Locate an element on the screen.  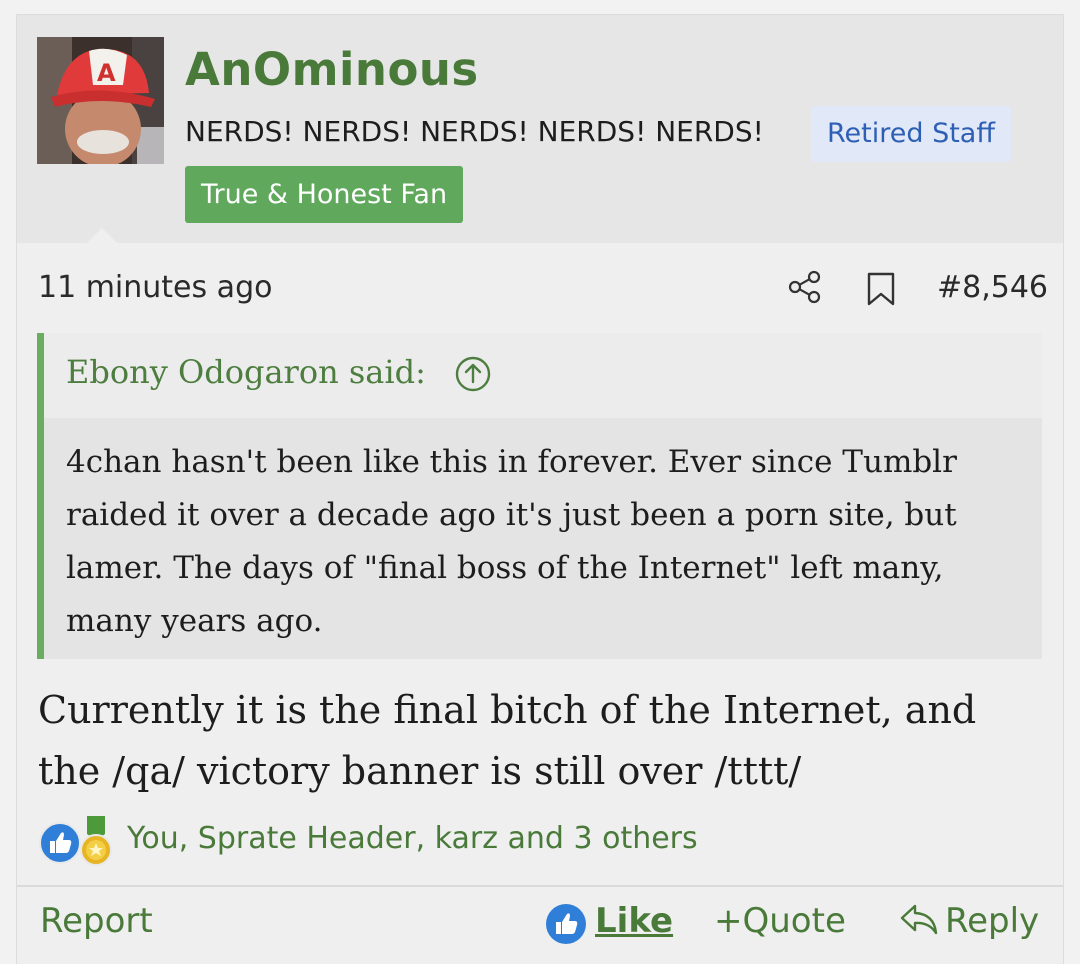
report-button: Report is located at coordinates (96, 921).